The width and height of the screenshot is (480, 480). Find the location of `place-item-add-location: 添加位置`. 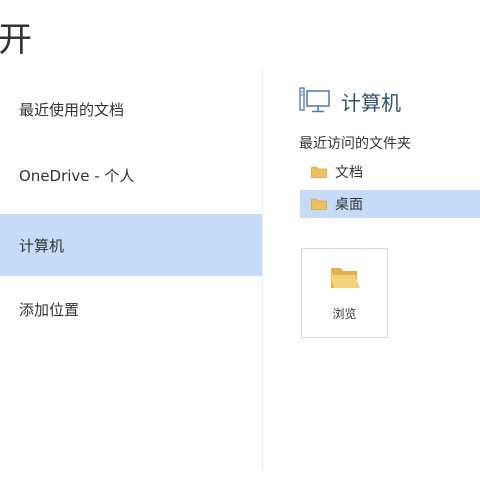

place-item-add-location: 添加位置 is located at coordinates (131, 309).